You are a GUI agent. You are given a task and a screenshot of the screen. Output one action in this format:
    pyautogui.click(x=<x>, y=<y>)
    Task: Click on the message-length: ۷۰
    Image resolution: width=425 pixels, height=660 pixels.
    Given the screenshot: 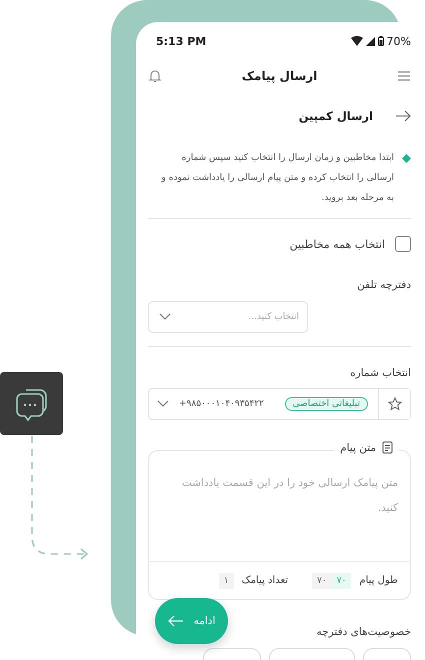 What is the action you would take?
    pyautogui.click(x=342, y=580)
    